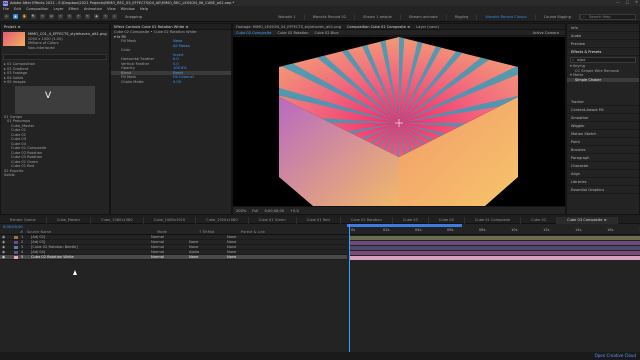 The width and height of the screenshot is (640, 360). I want to click on tab-layer: Layer (none), so click(427, 27).